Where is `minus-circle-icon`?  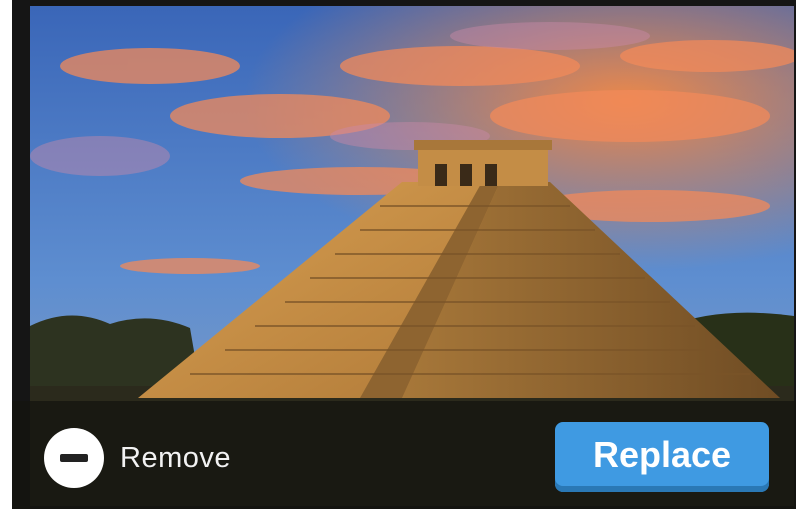
minus-circle-icon is located at coordinates (74, 458).